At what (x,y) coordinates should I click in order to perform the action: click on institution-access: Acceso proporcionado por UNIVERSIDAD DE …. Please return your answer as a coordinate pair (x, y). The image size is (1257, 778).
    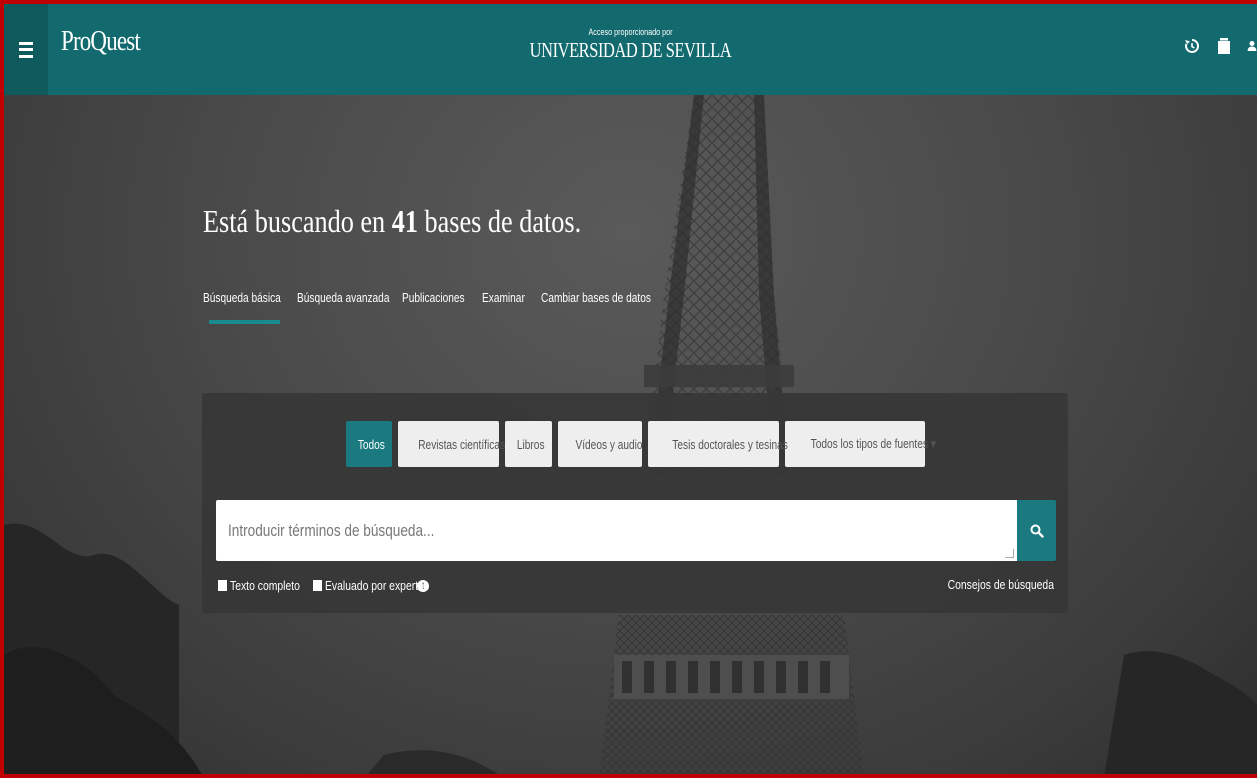
    Looking at the image, I should click on (630, 42).